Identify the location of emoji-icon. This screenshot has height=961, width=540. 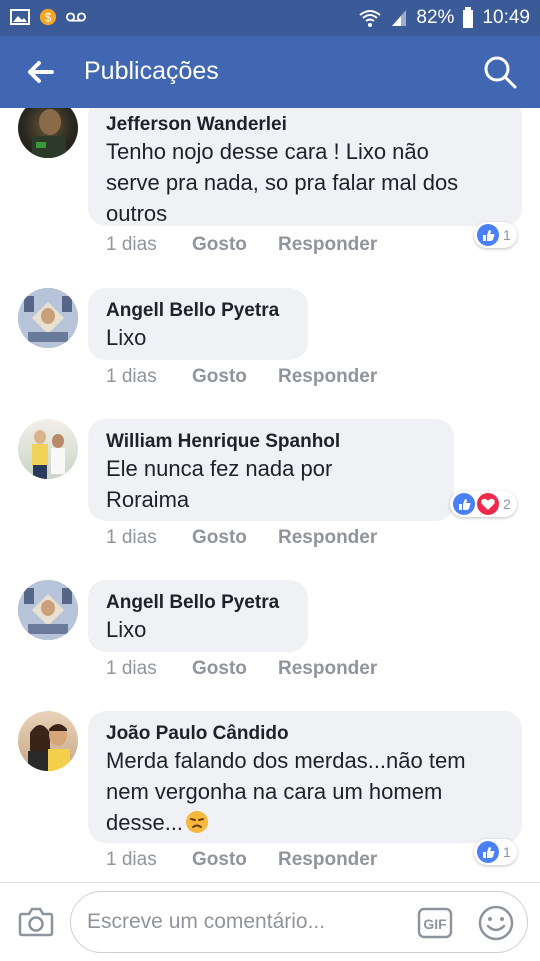
(496, 923).